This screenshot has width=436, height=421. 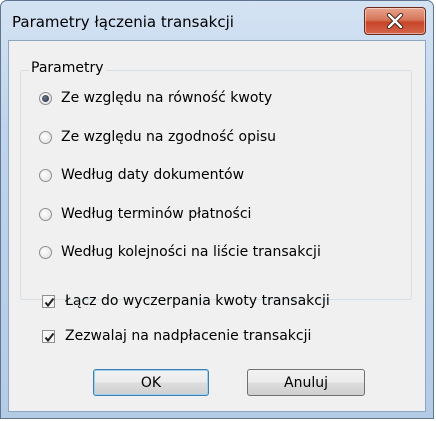 I want to click on title-bar: Parametry łączenia transakcji, so click(x=217, y=21).